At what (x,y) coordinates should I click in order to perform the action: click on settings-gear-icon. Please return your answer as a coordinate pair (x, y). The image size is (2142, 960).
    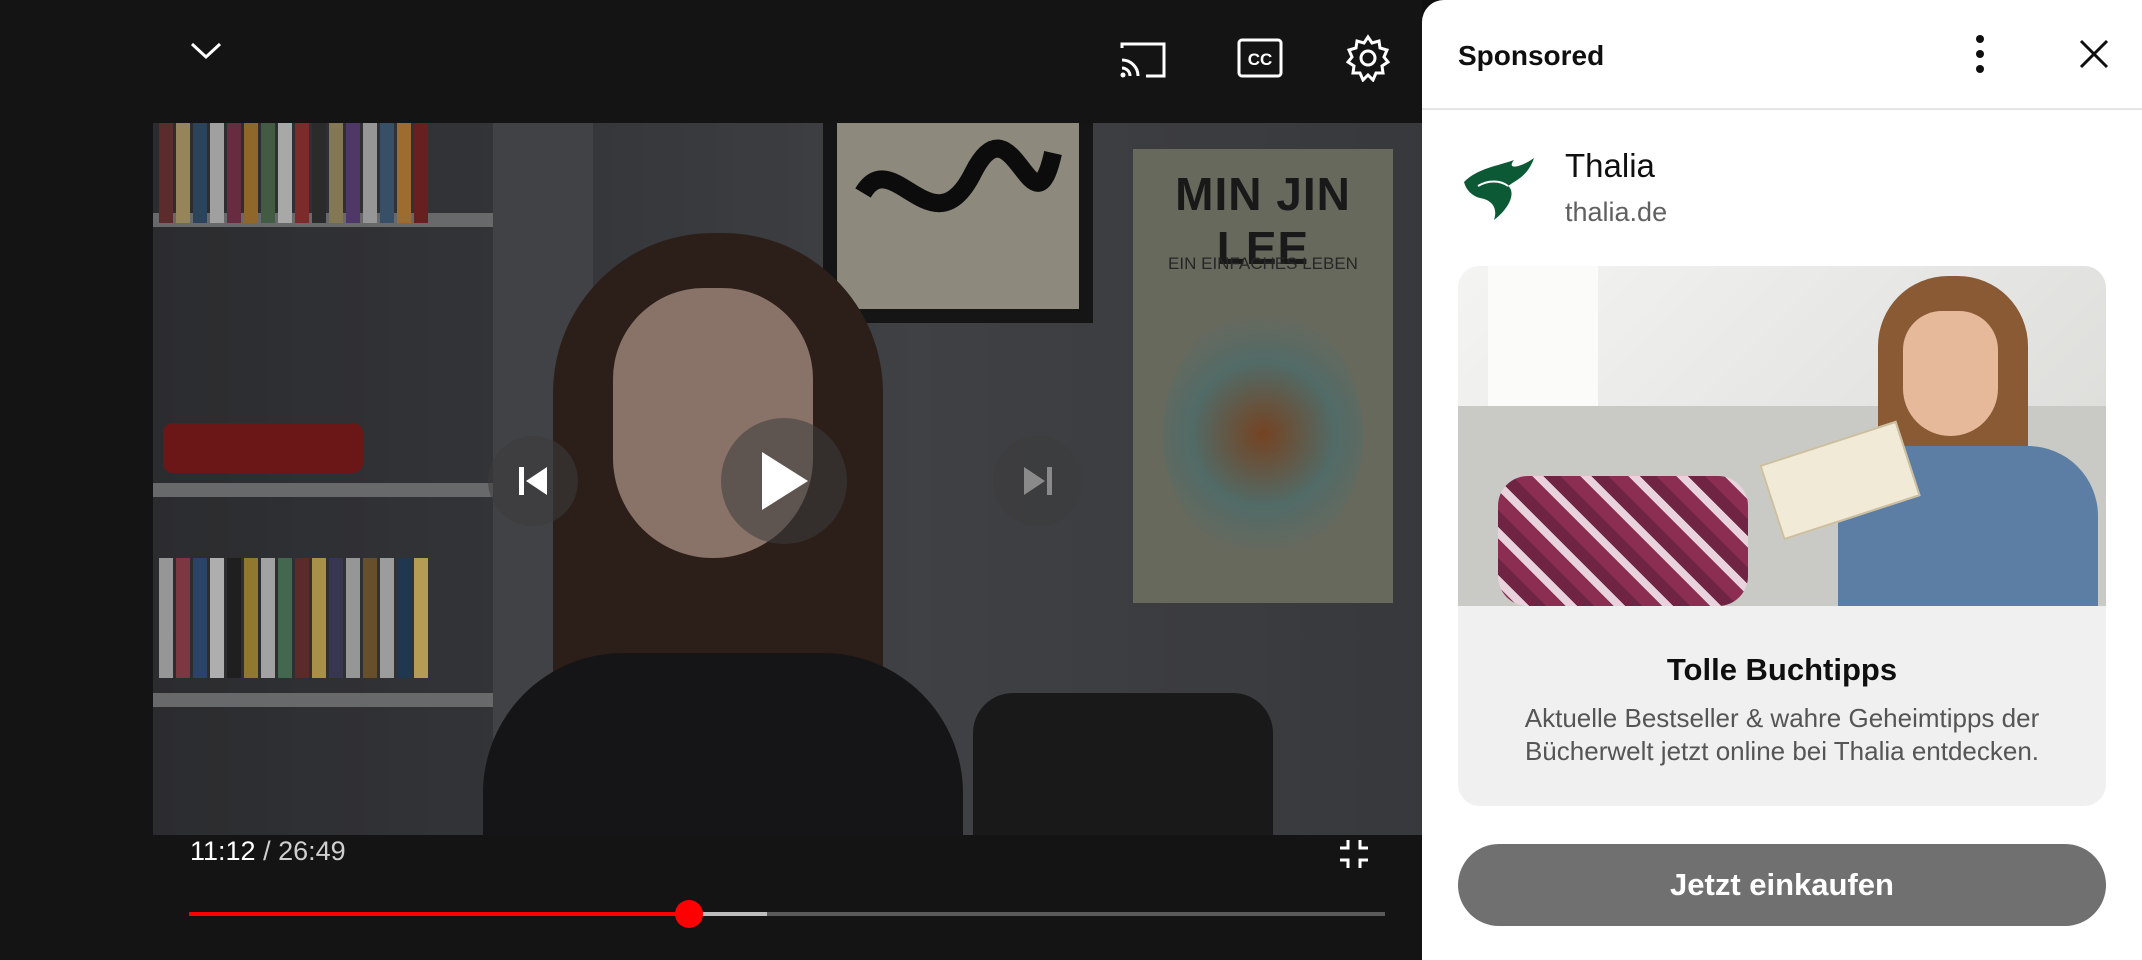
    Looking at the image, I should click on (1368, 58).